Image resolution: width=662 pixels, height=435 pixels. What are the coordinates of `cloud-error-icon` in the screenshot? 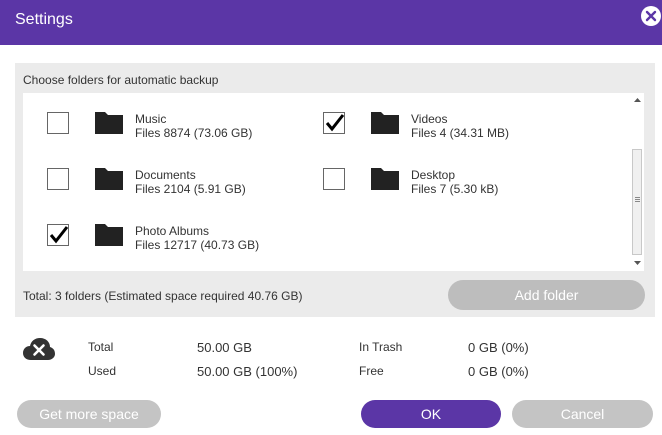 It's located at (39, 349).